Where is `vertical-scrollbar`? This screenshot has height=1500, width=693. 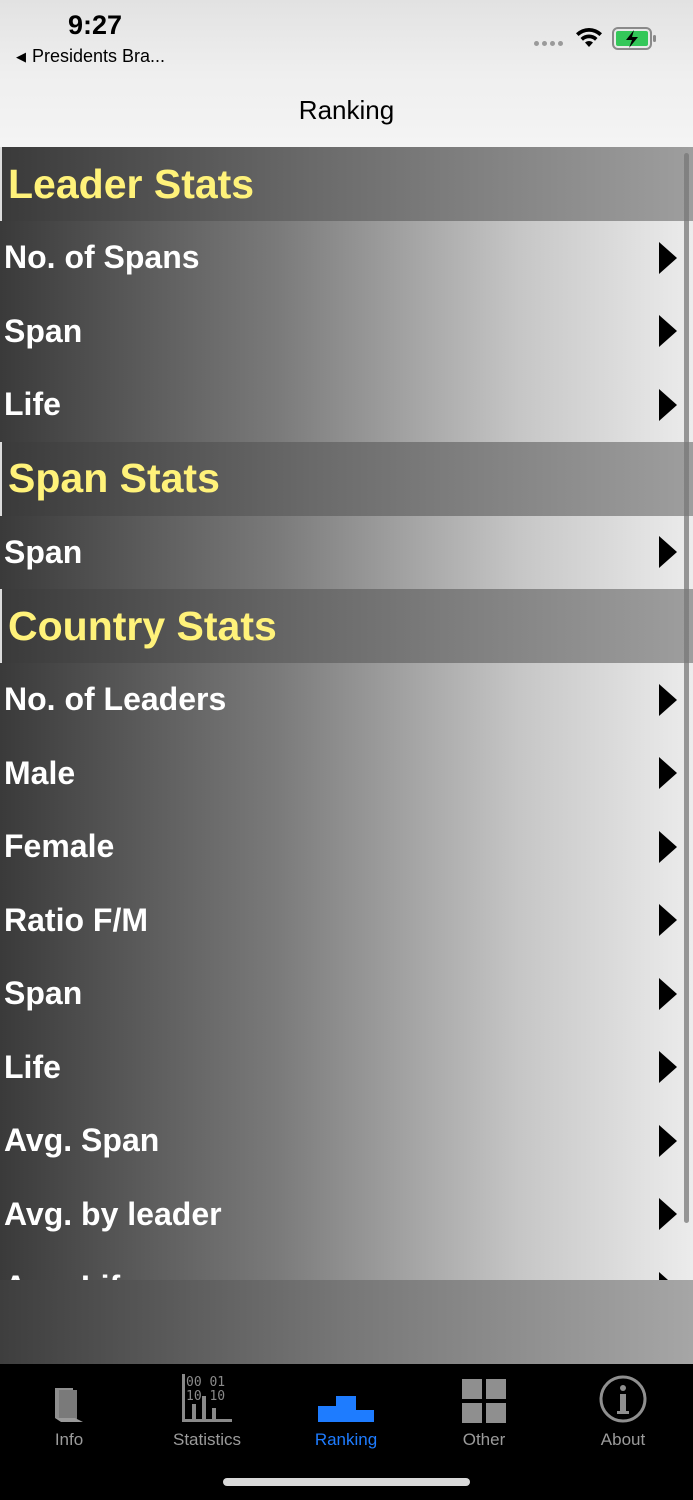 vertical-scrollbar is located at coordinates (686, 688).